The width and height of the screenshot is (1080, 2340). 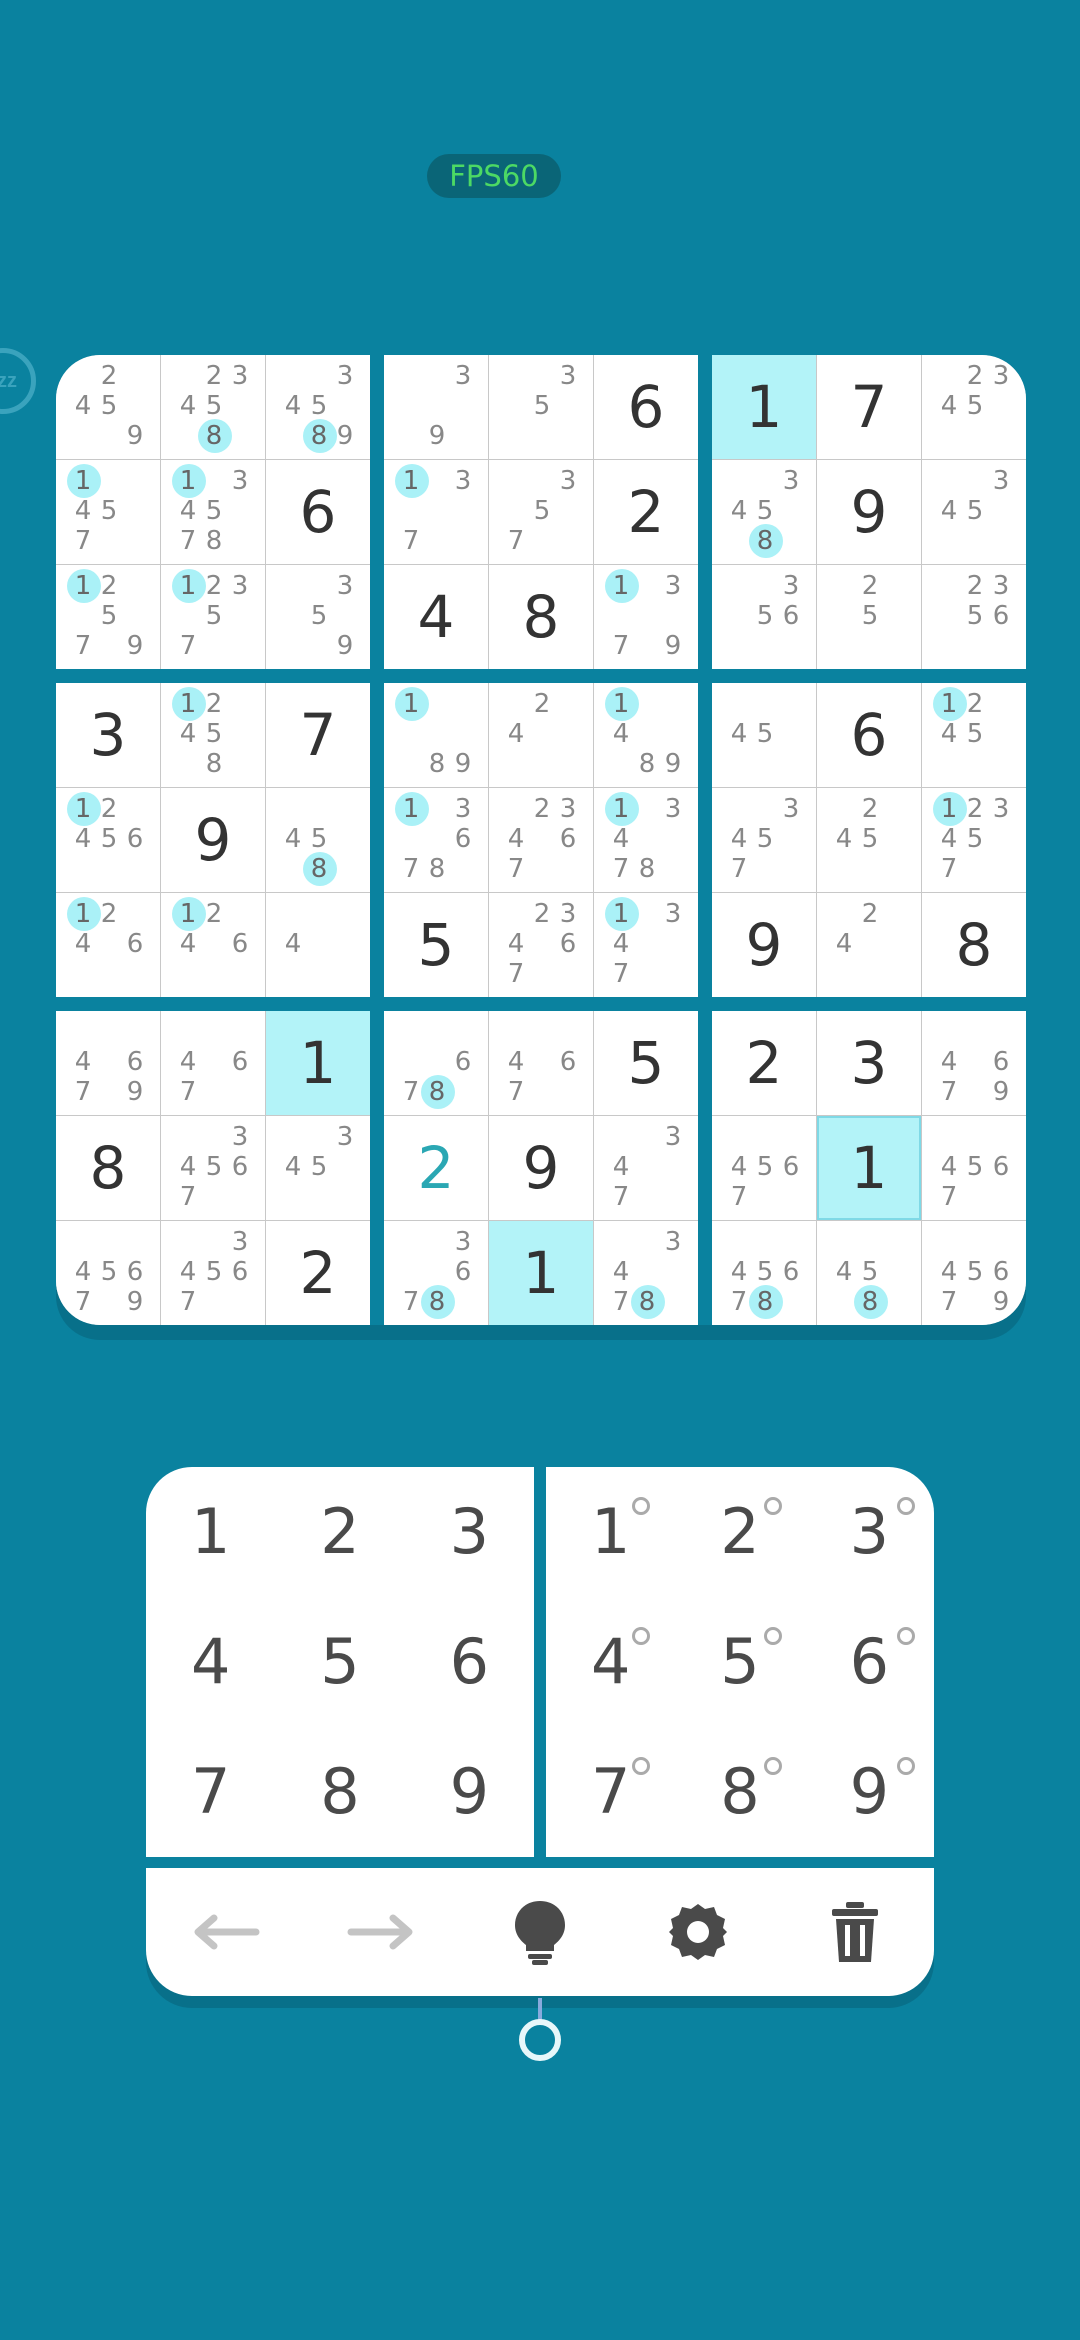 I want to click on number-key-5: 5, so click(x=339, y=1662).